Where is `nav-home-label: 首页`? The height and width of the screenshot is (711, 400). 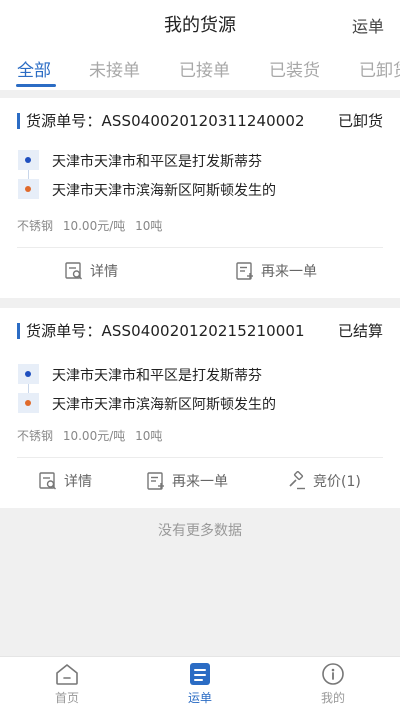
nav-home-label: 首页 is located at coordinates (66, 698).